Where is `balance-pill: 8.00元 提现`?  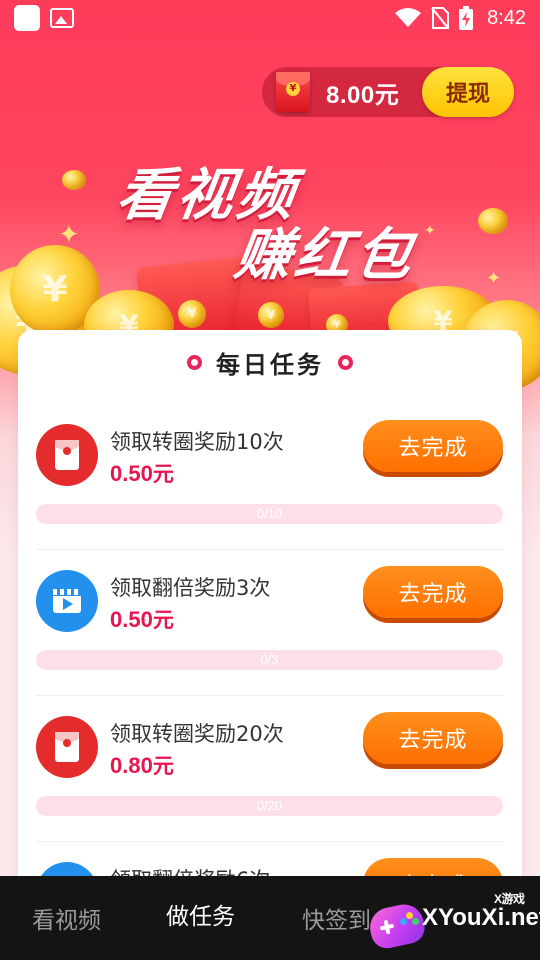
balance-pill: 8.00元 提现 is located at coordinates (388, 92).